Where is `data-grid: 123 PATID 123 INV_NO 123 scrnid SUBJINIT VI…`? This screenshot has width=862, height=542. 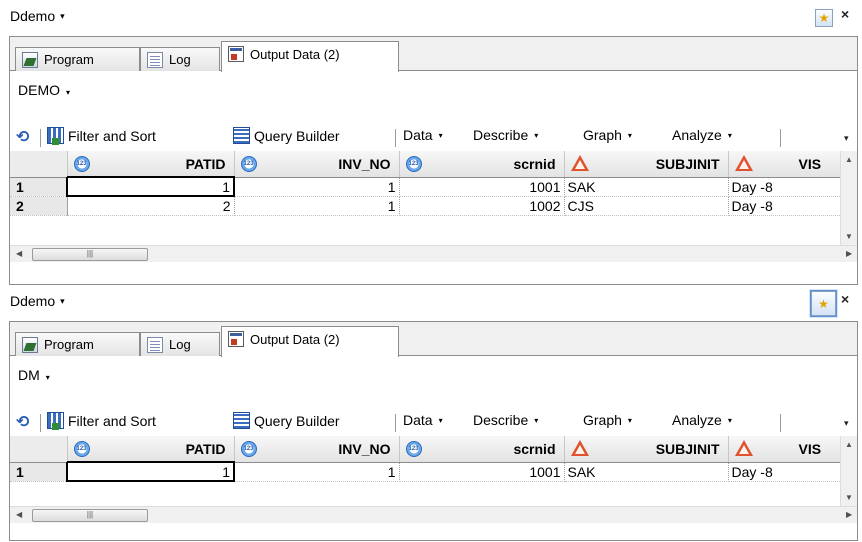 data-grid: 123 PATID 123 INV_NO 123 scrnid SUBJINIT VI… is located at coordinates (433, 471).